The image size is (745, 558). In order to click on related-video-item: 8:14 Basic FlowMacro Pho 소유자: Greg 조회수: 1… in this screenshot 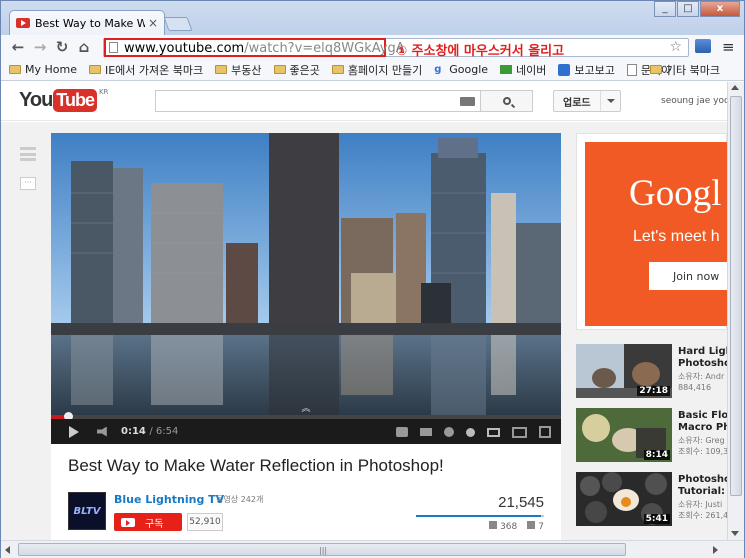, I will do `click(651, 439)`.